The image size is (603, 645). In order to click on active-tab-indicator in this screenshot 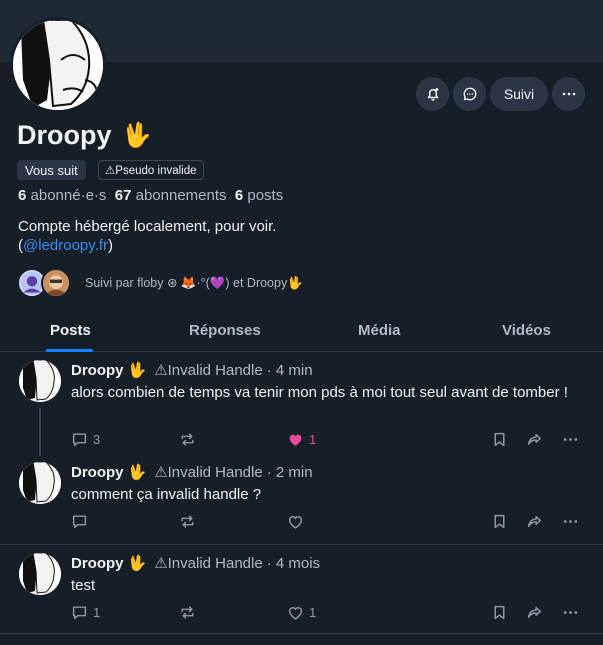, I will do `click(69, 350)`.